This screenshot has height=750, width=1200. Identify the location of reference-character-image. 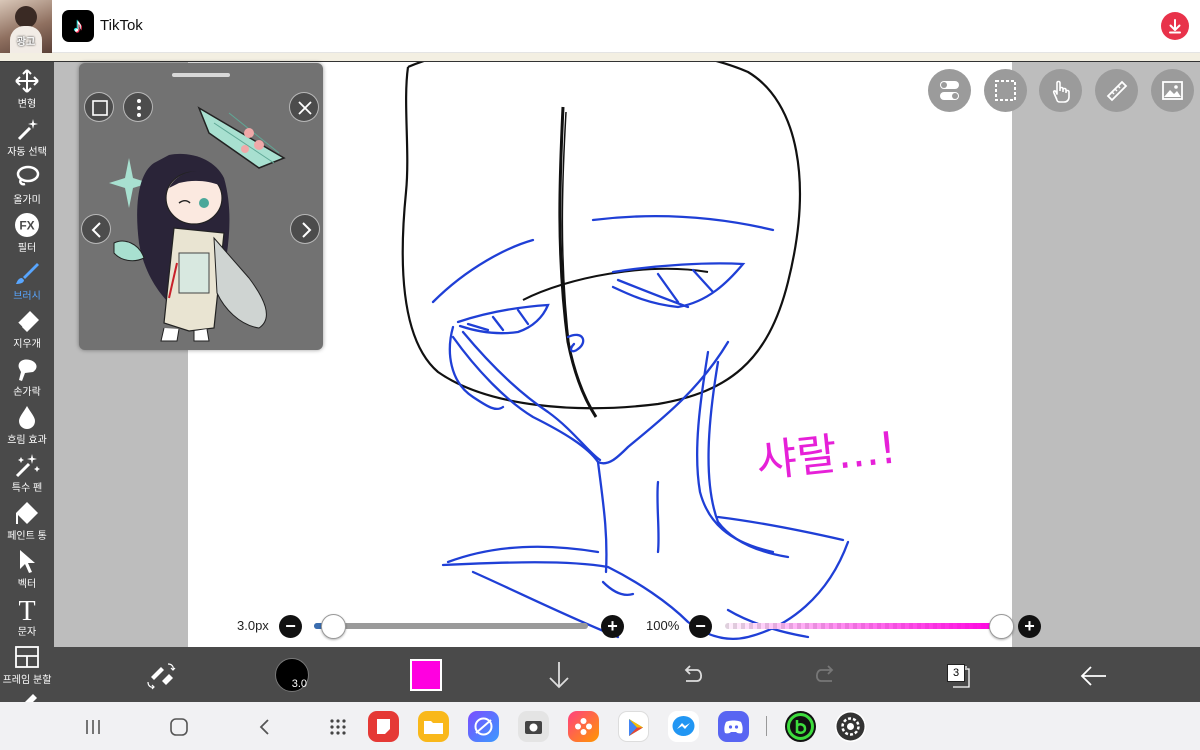
(197, 224).